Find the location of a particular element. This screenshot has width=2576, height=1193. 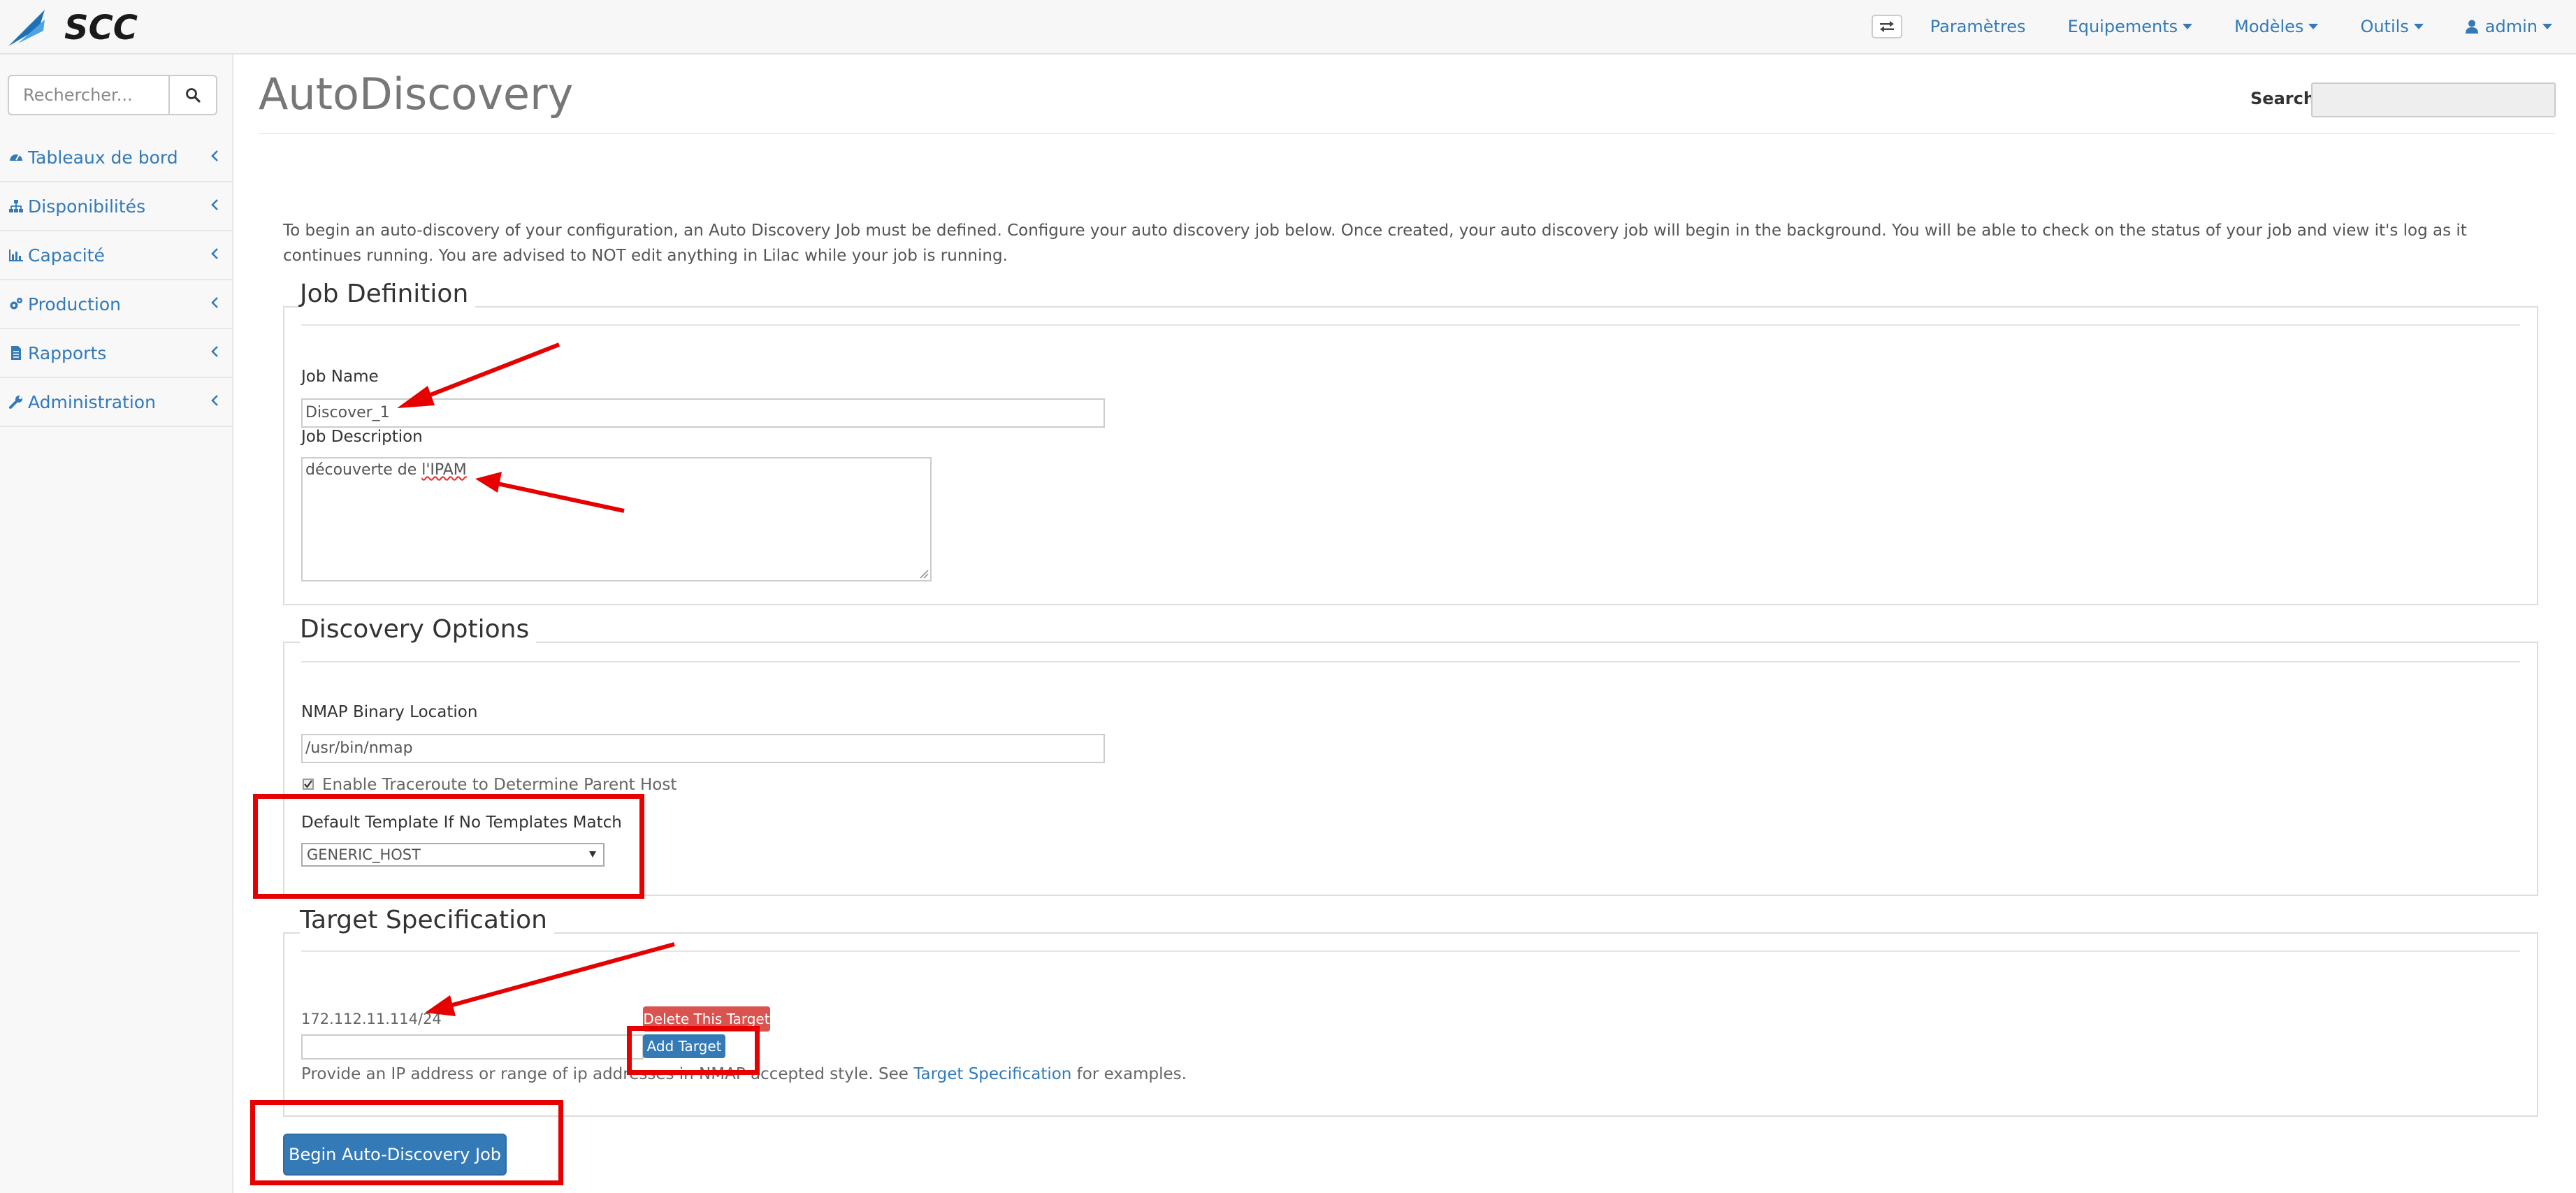

sidebar-item-label: Production is located at coordinates (75, 304).